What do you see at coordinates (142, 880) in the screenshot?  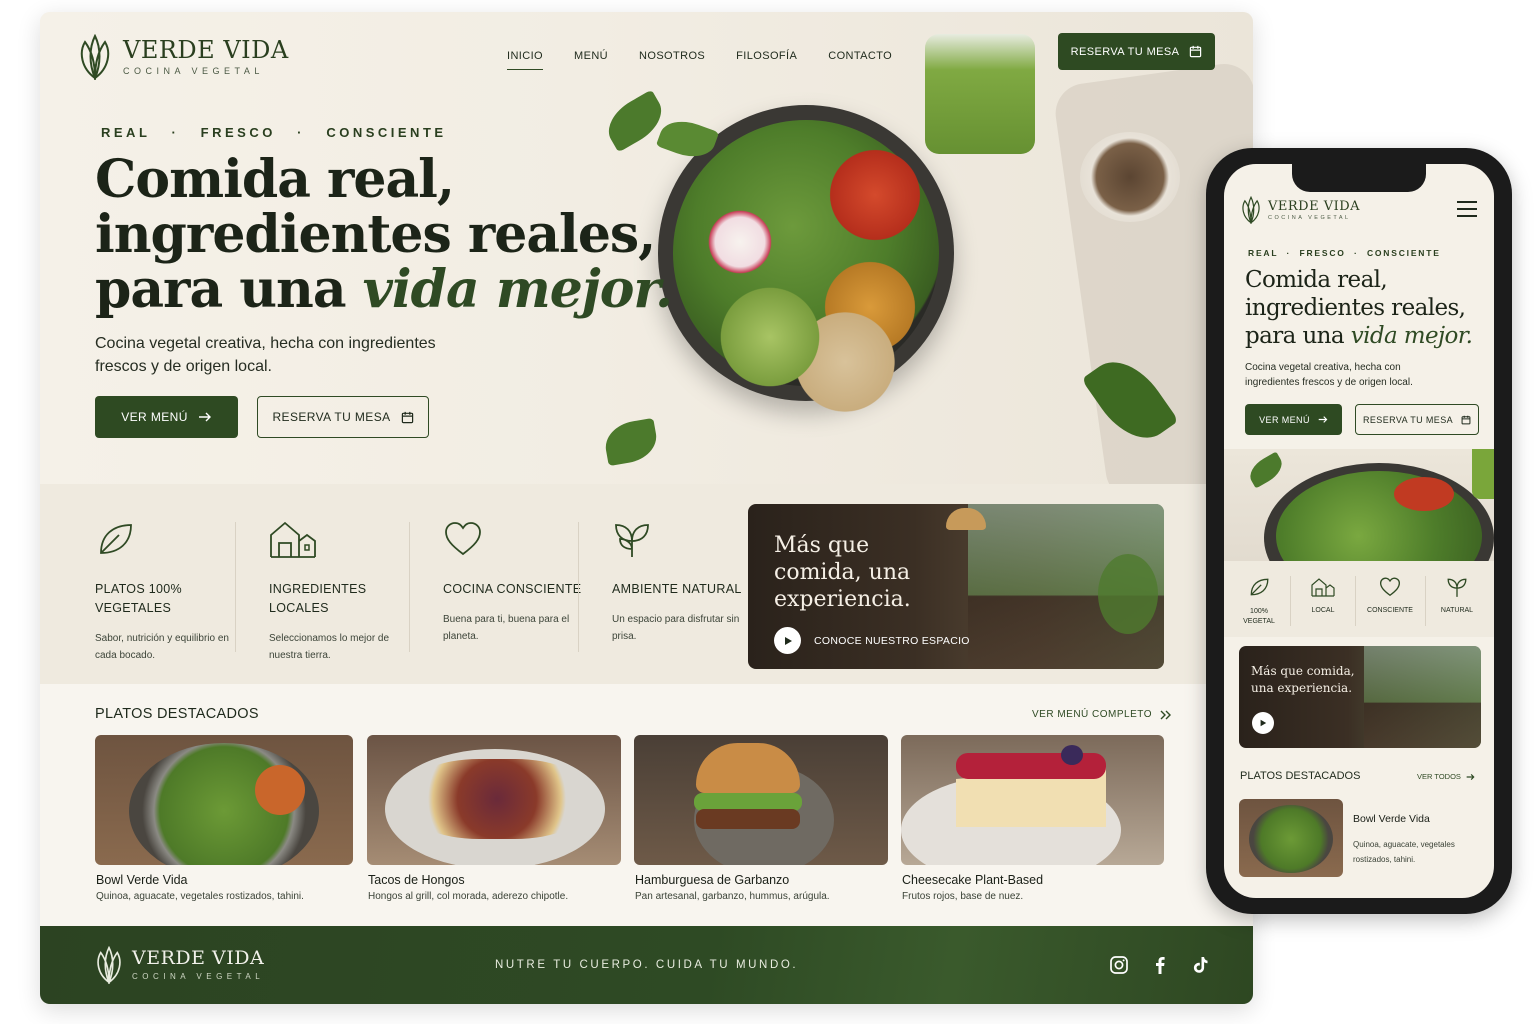 I see `dish-name: Bowl Verde Vida` at bounding box center [142, 880].